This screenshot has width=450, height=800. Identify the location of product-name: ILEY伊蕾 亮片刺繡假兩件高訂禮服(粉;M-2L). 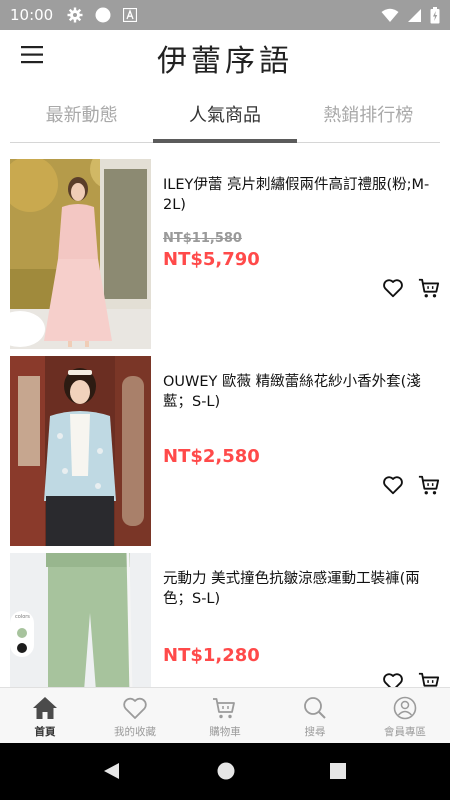
(301, 195).